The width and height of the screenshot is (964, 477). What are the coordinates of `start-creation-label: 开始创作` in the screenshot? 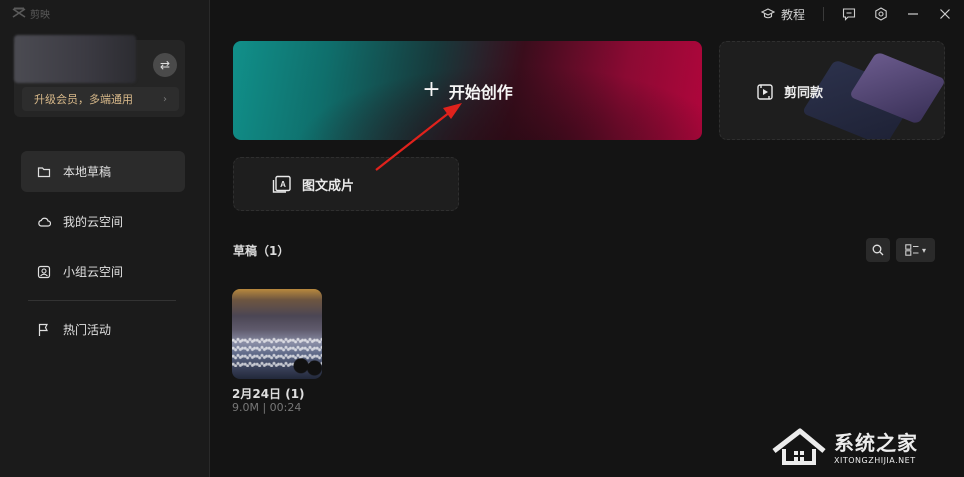 It's located at (480, 92).